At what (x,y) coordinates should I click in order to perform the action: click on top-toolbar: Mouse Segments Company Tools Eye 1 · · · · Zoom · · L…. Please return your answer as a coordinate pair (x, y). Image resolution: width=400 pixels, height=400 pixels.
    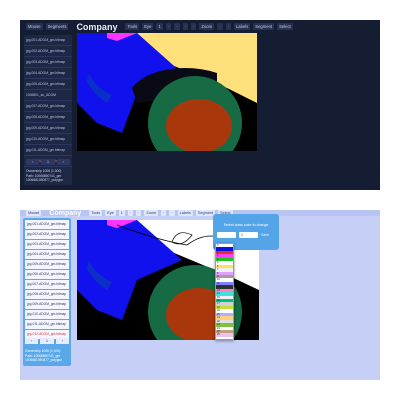
    Looking at the image, I should click on (200, 26).